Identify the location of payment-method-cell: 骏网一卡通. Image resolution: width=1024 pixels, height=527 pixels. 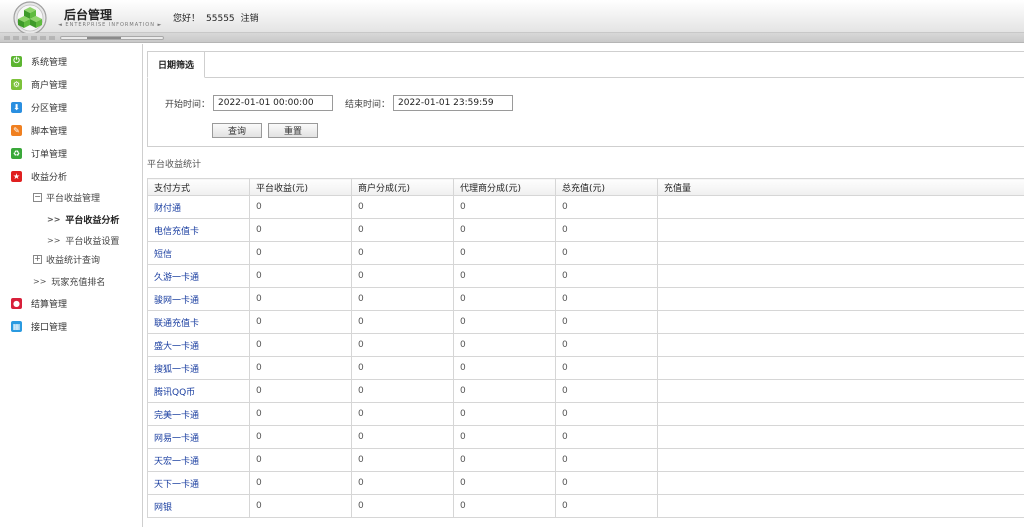
(198, 299).